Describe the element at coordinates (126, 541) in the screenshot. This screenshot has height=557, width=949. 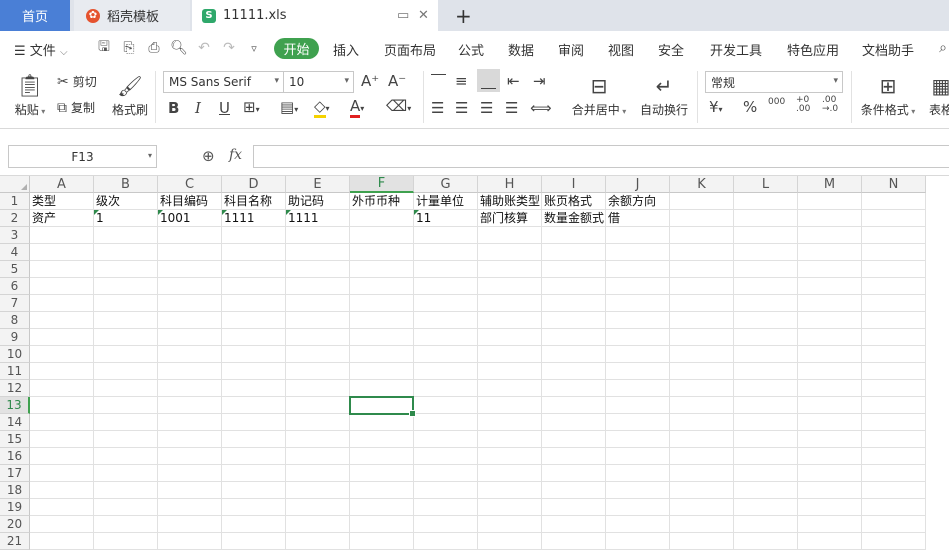
I see `cell-B21` at that location.